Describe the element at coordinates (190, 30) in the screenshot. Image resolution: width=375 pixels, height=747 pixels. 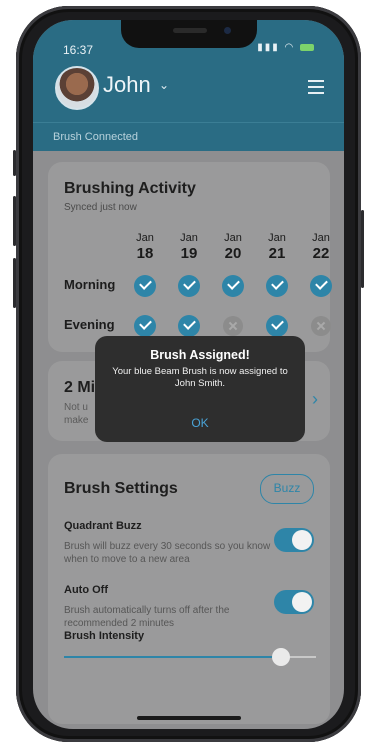
I see `speaker` at that location.